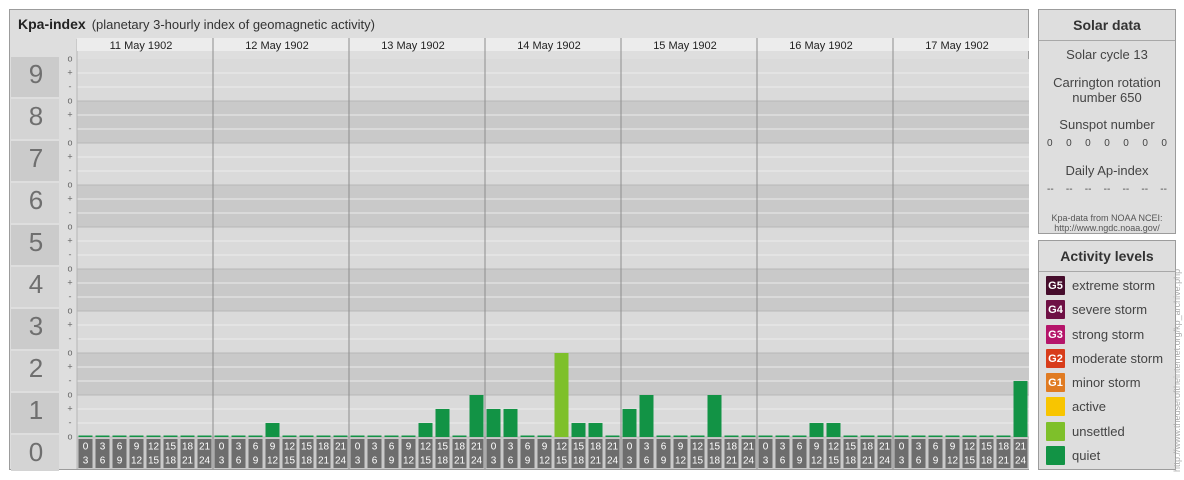 This screenshot has width=1184, height=480. Describe the element at coordinates (1055, 309) in the screenshot. I see `level-swatch: G4` at that location.